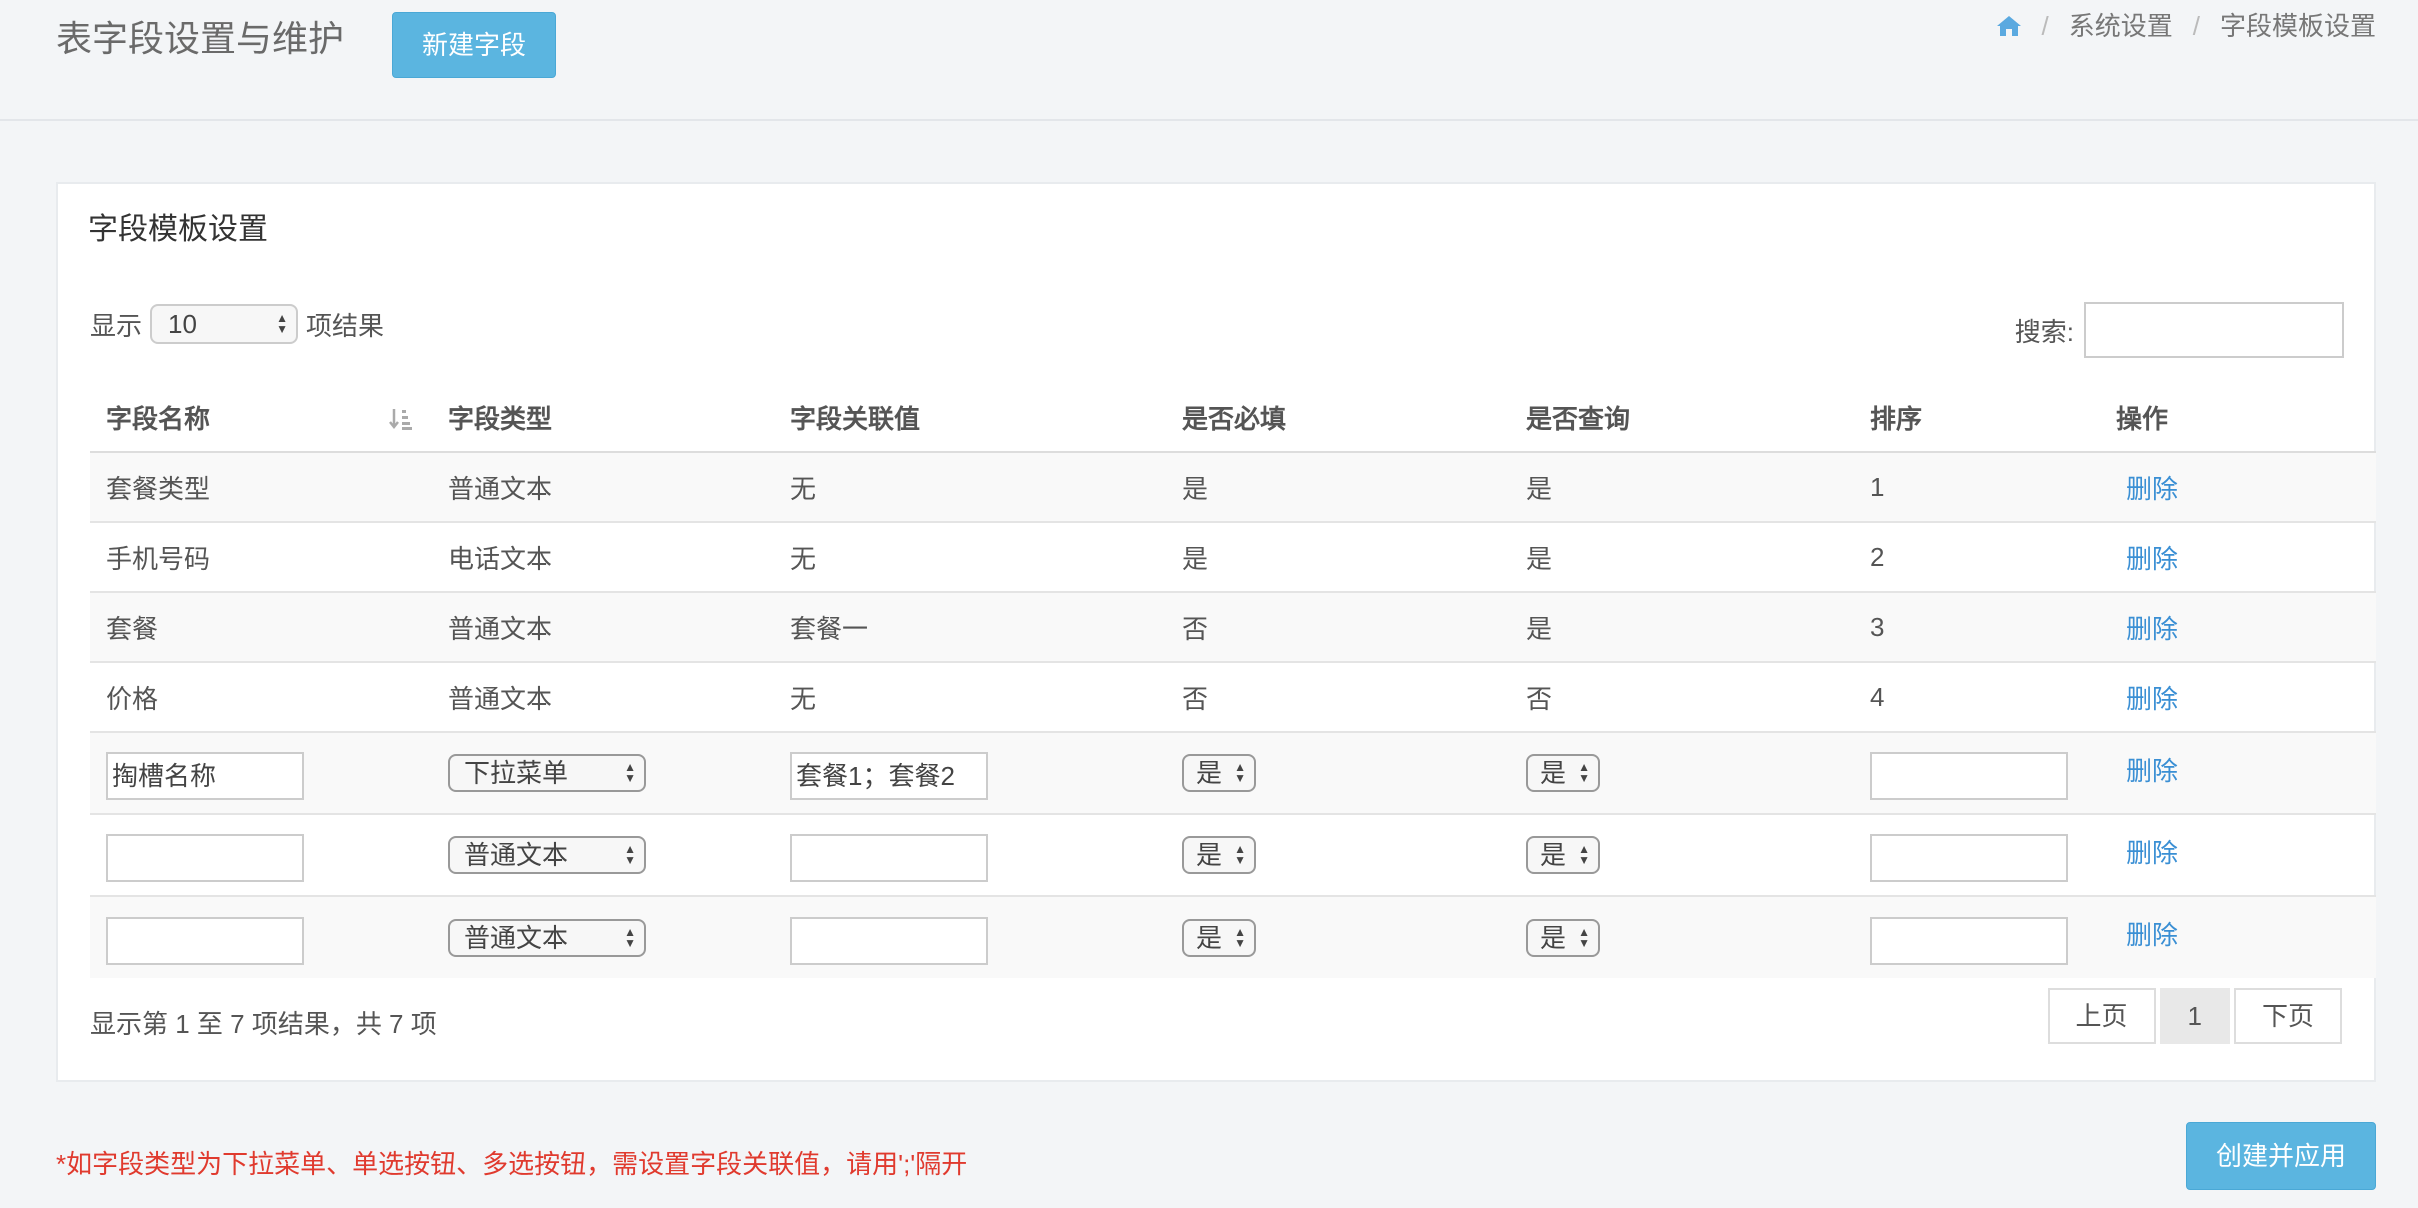  I want to click on table-row: 套餐类型 普通文本 无 是 是 1 删除, so click(1233, 487).